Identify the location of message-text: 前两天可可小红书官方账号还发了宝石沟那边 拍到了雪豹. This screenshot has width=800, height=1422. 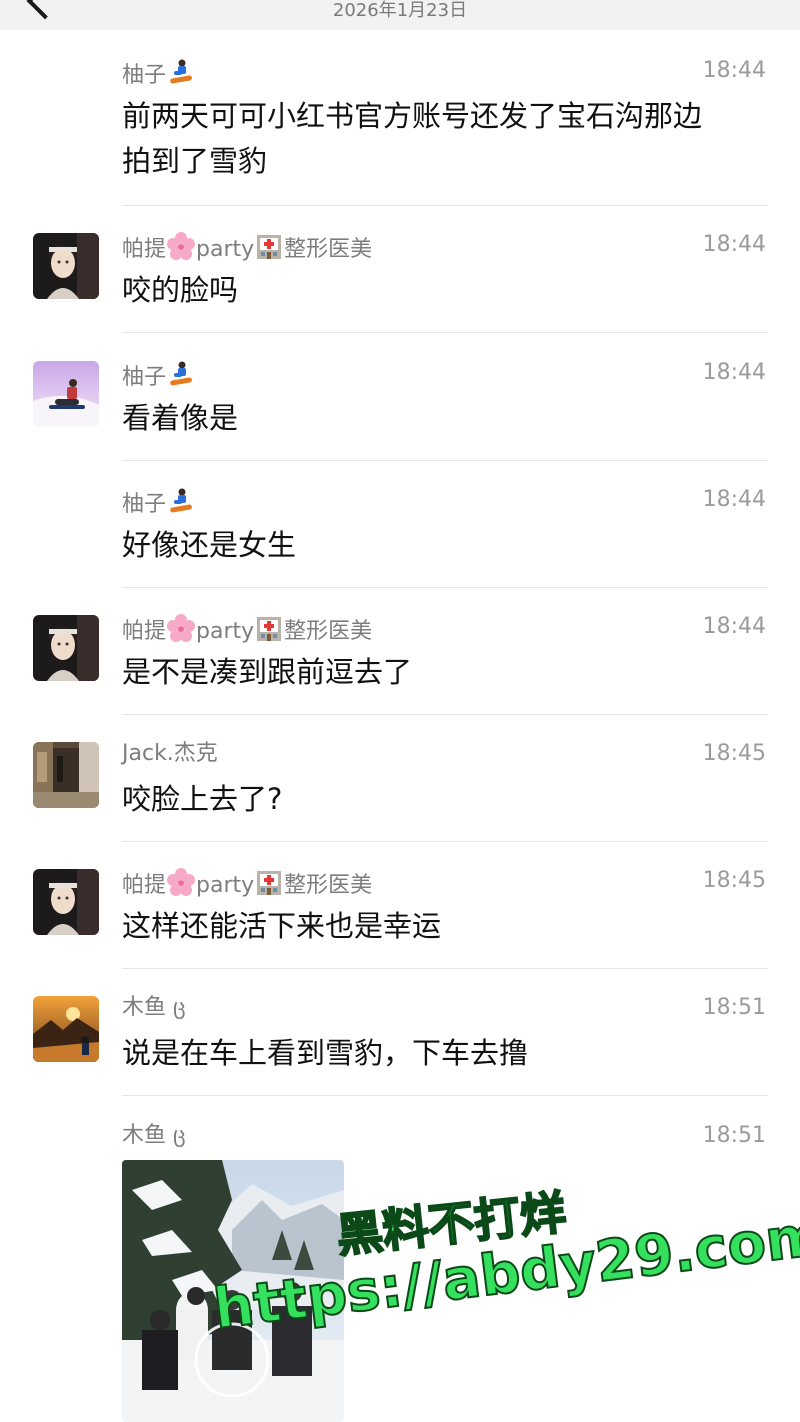
(447, 139).